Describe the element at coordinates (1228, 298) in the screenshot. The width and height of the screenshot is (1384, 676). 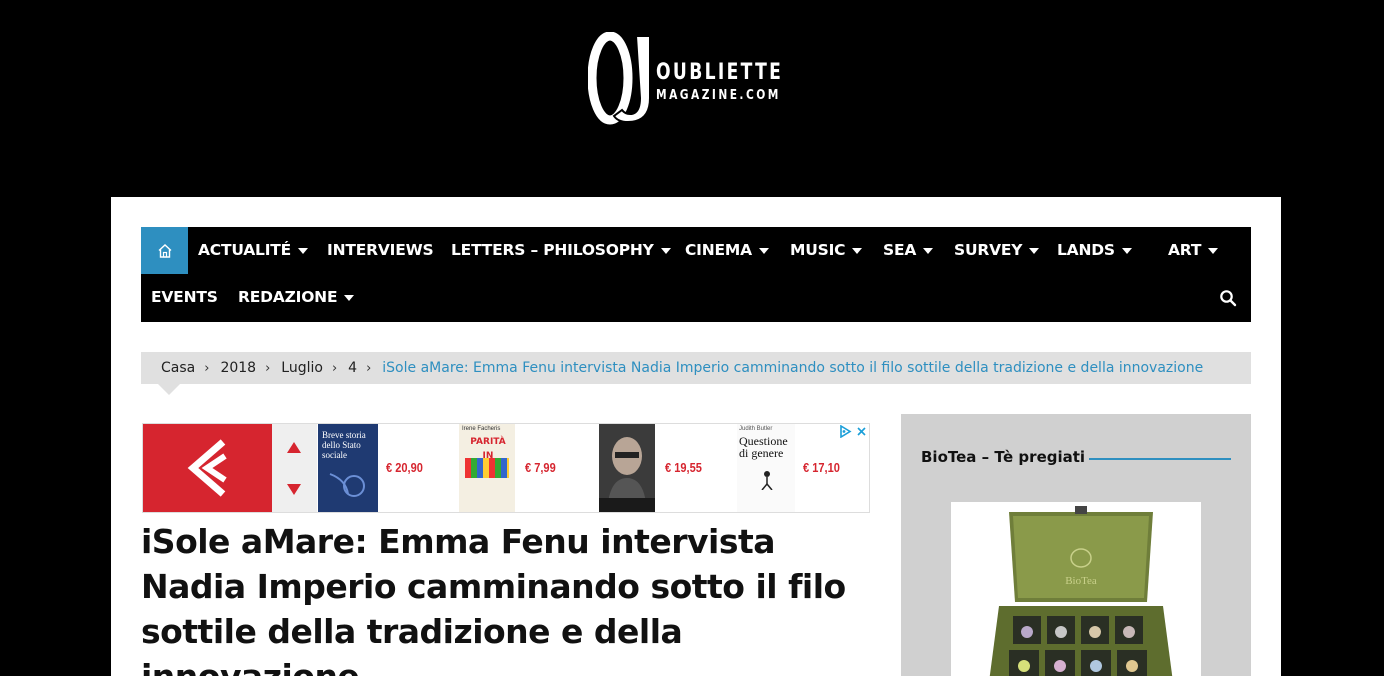
I see `search-icon` at that location.